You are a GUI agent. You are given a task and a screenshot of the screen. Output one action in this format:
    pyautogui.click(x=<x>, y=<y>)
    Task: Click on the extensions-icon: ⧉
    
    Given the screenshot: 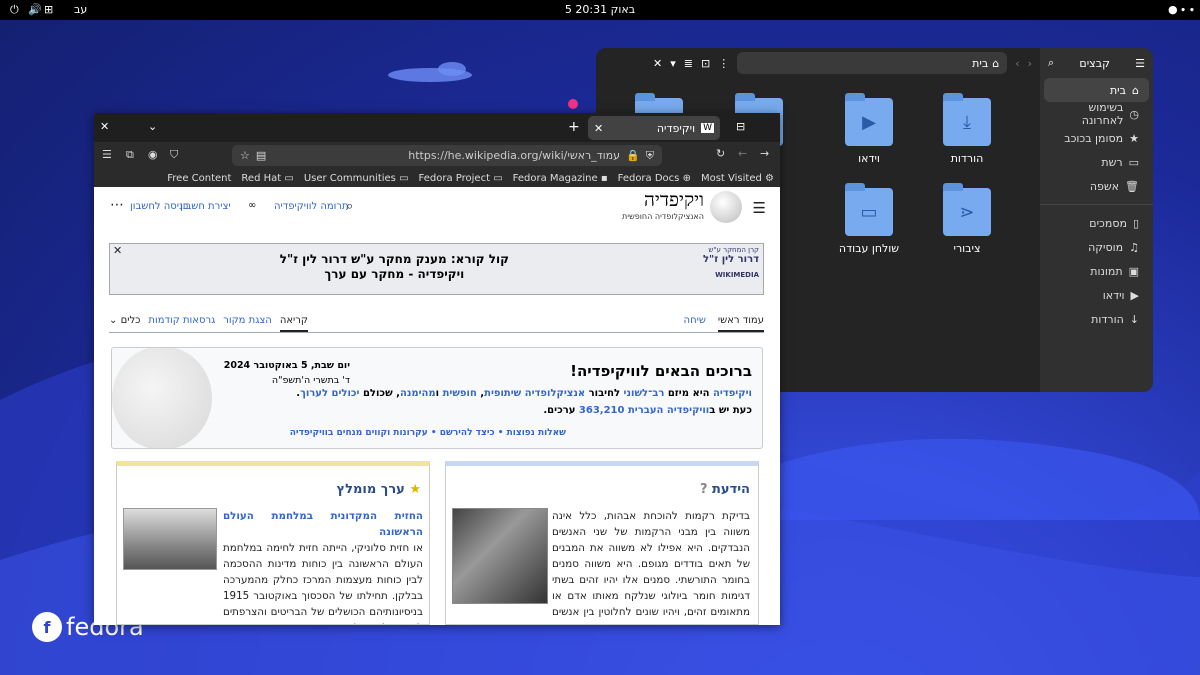 What is the action you would take?
    pyautogui.click(x=130, y=155)
    